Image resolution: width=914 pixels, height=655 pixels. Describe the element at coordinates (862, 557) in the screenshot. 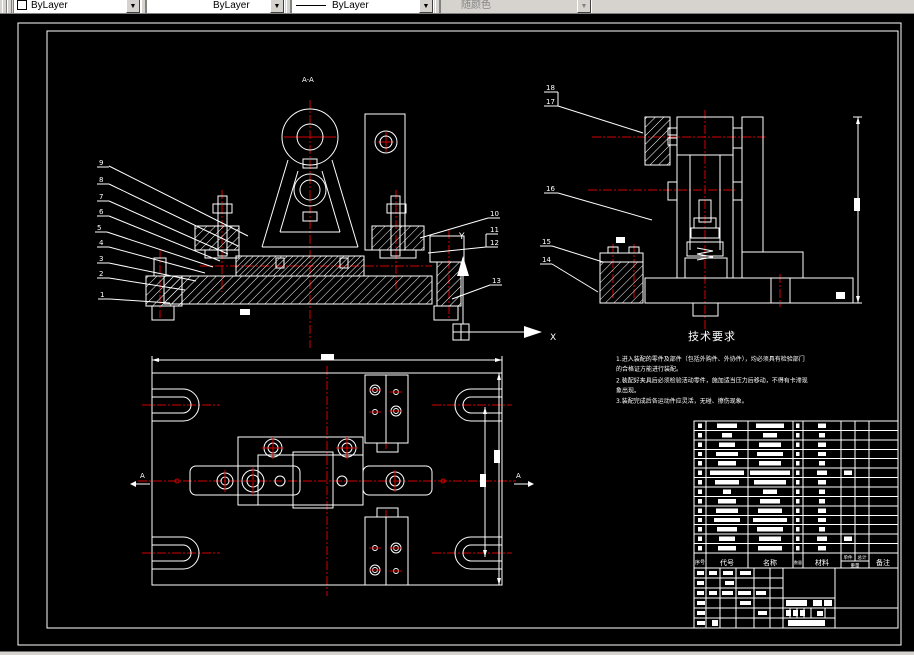

I see `bom-header-total: 总计` at that location.